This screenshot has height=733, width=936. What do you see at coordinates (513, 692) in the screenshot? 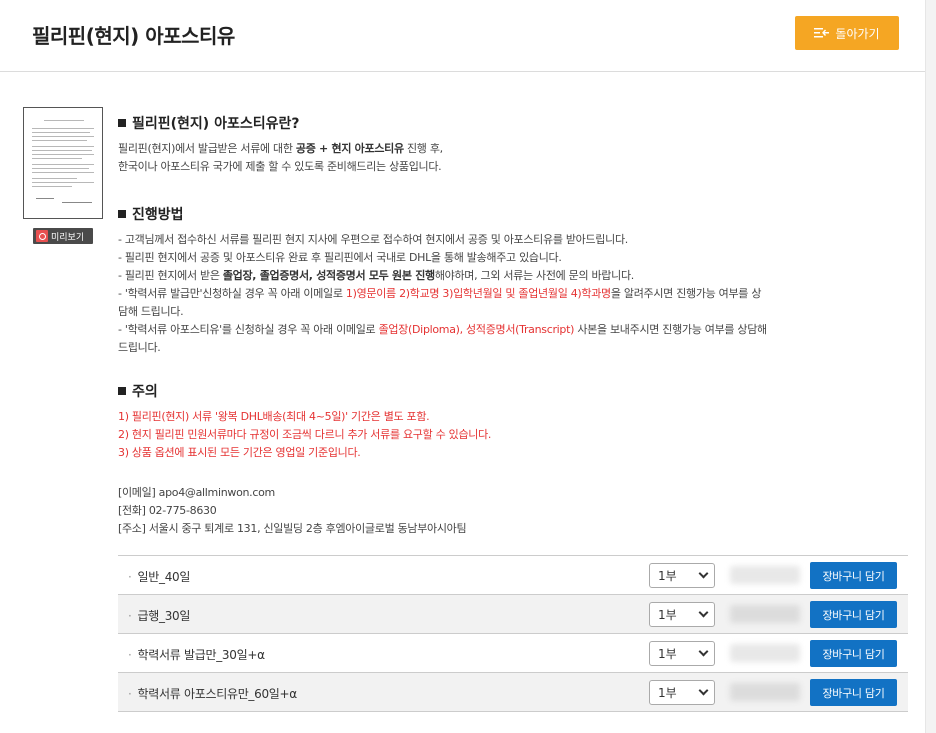
I see `option-row: · 학력서류 아포스티유만_60일+α 1부 장바구니 담기` at bounding box center [513, 692].